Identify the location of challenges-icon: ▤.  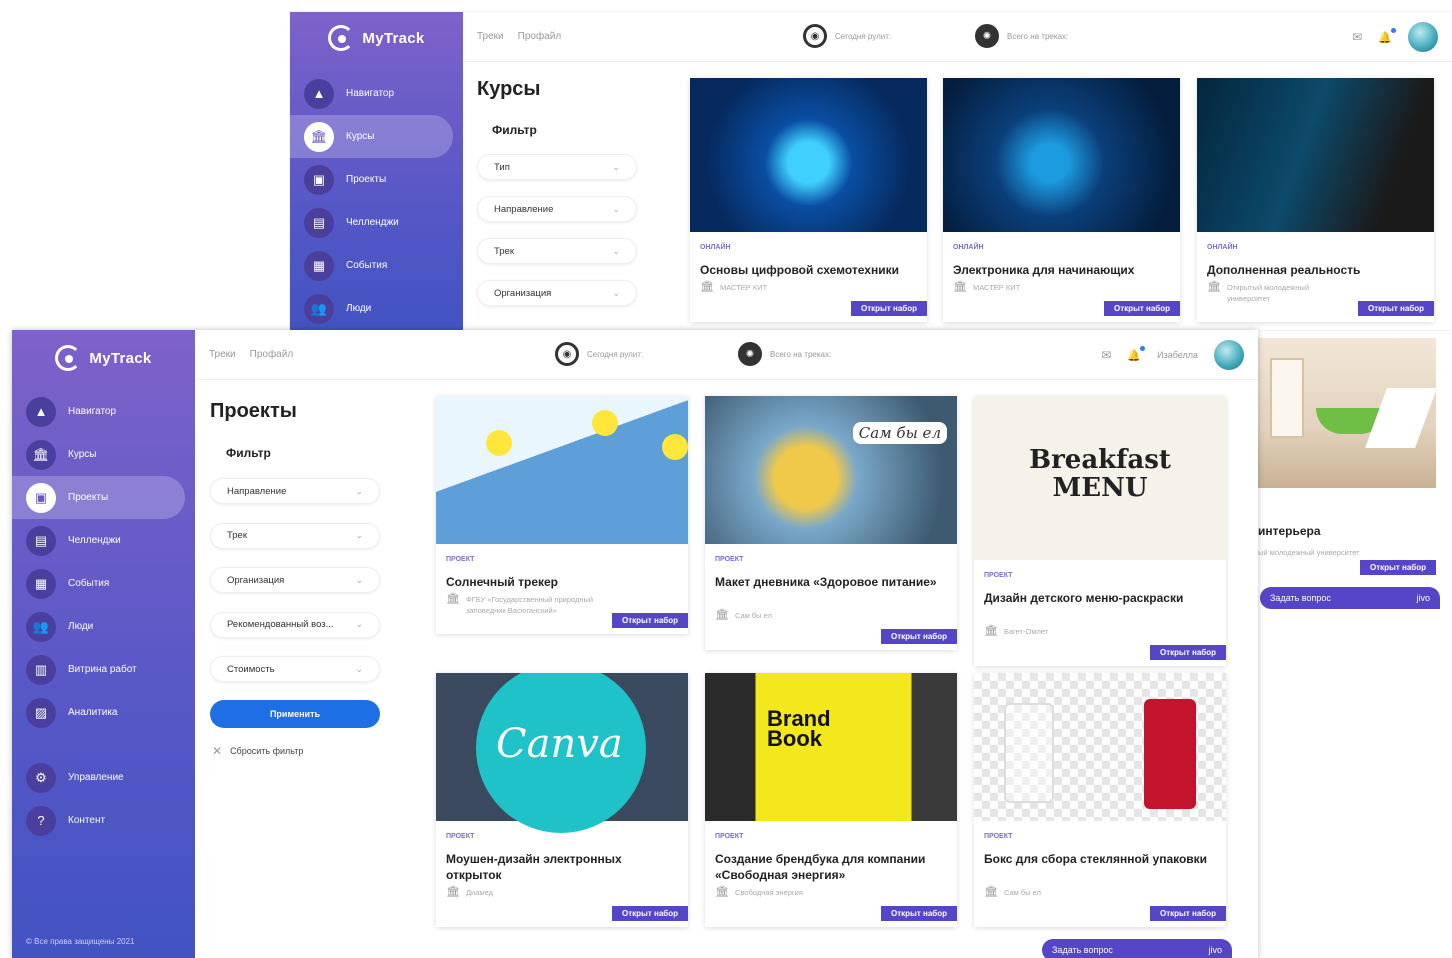
(41, 540).